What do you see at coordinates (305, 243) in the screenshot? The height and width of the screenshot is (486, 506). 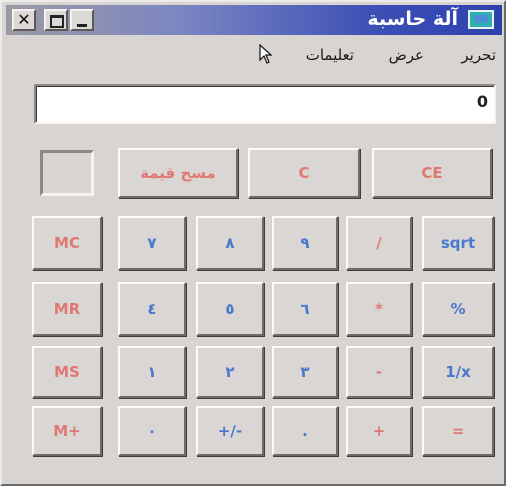 I see `key-r1-c4: ٩` at bounding box center [305, 243].